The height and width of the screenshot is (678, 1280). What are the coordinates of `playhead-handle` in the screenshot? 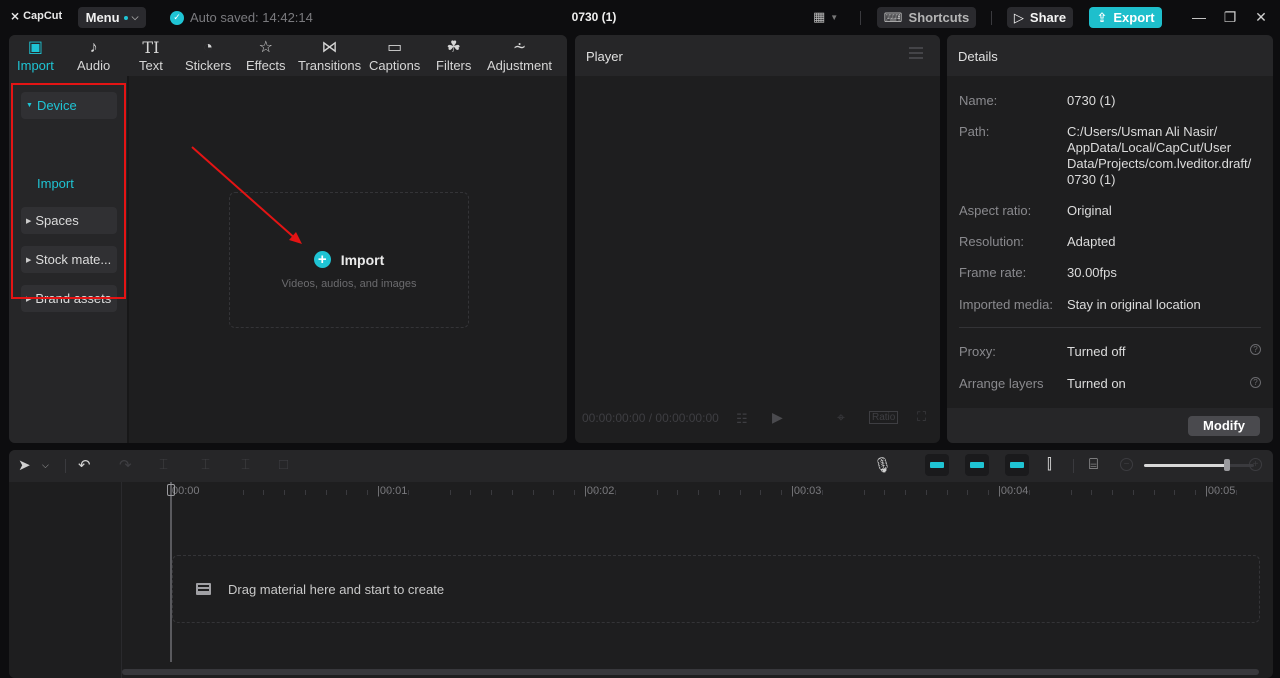 It's located at (171, 490).